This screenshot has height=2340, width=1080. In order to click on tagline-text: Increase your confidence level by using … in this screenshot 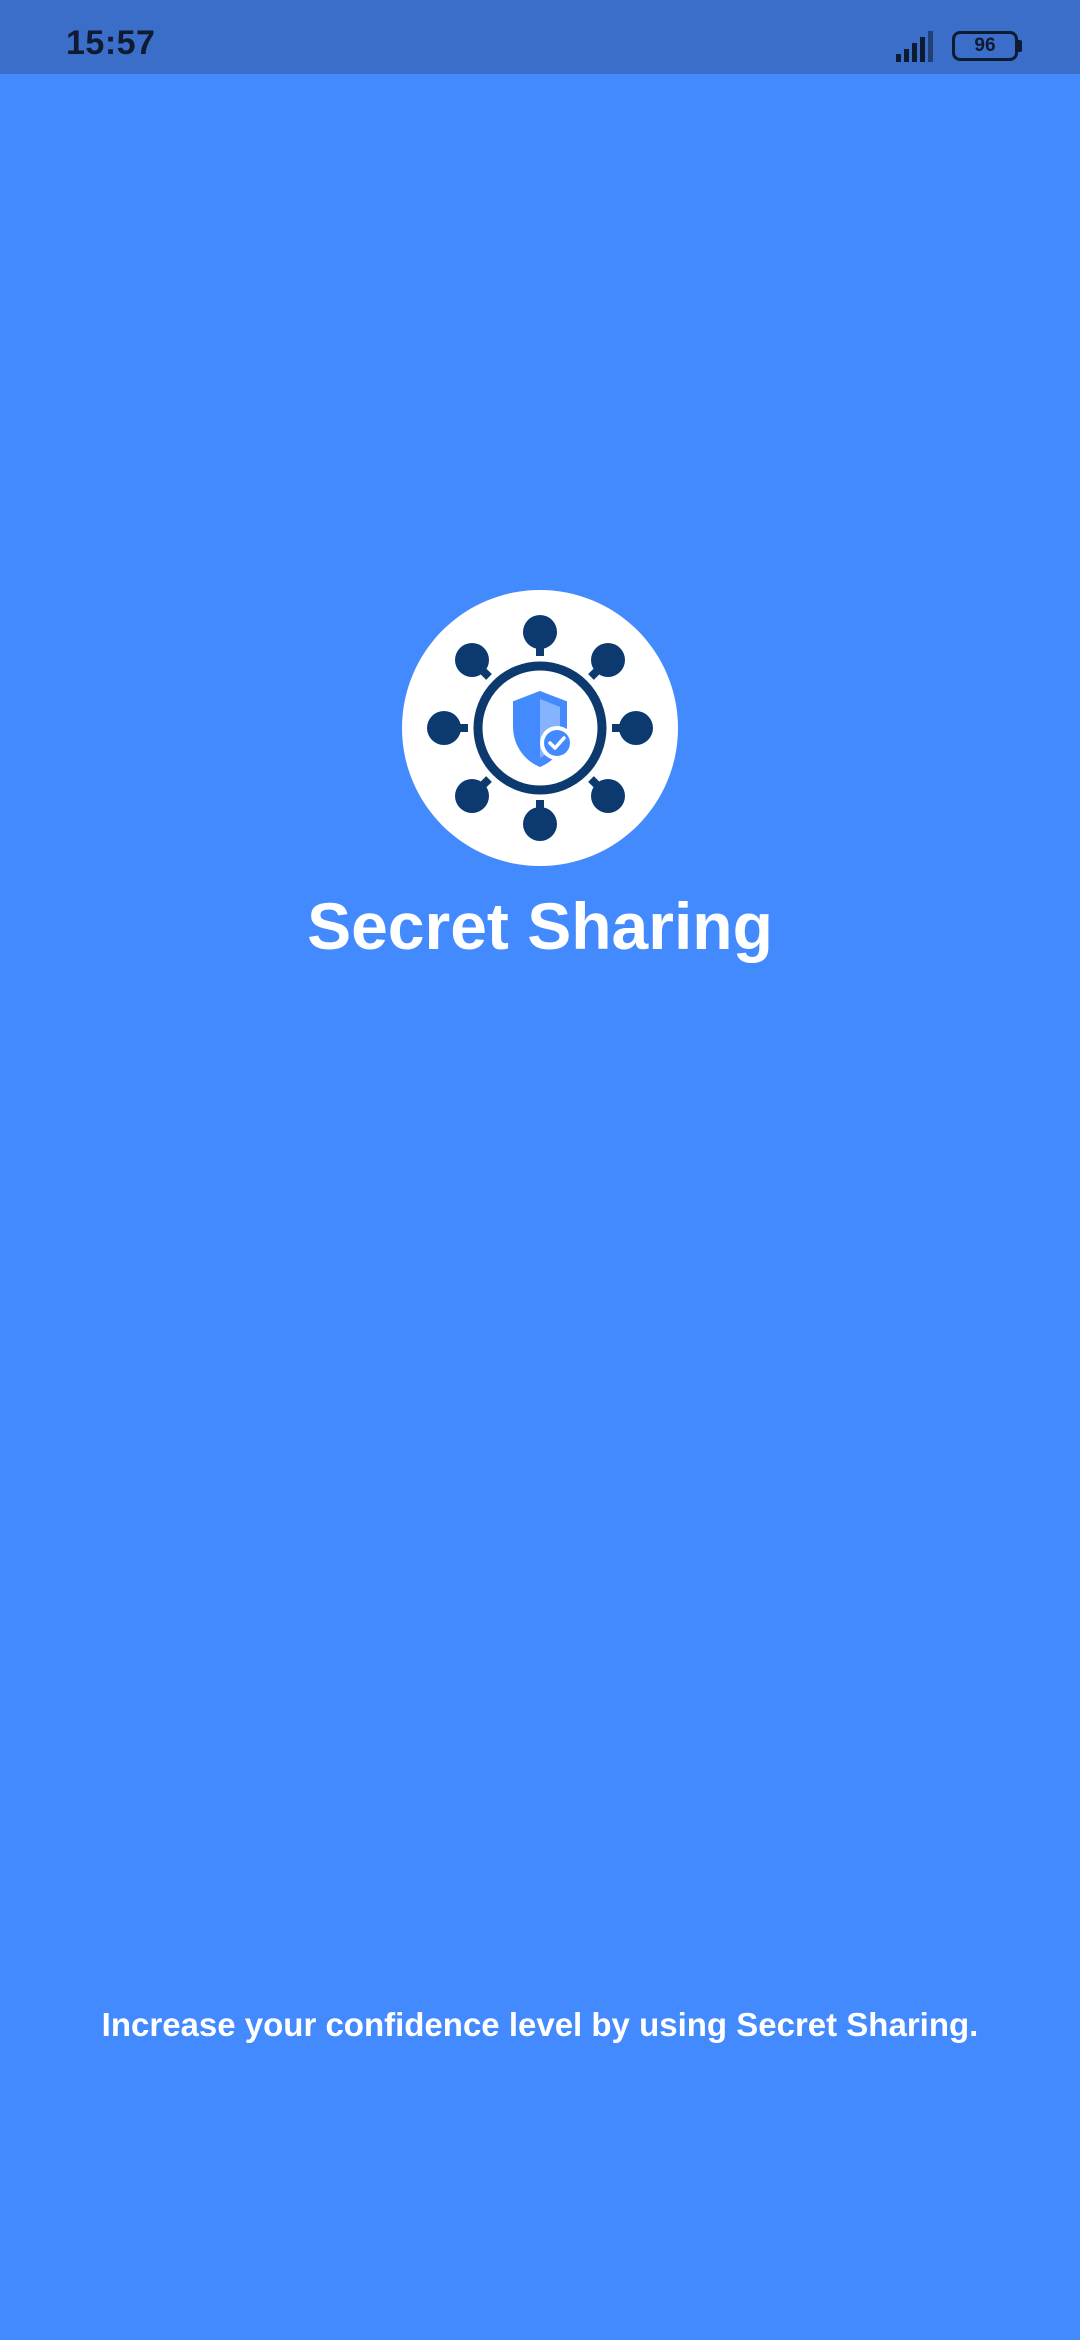, I will do `click(540, 2024)`.